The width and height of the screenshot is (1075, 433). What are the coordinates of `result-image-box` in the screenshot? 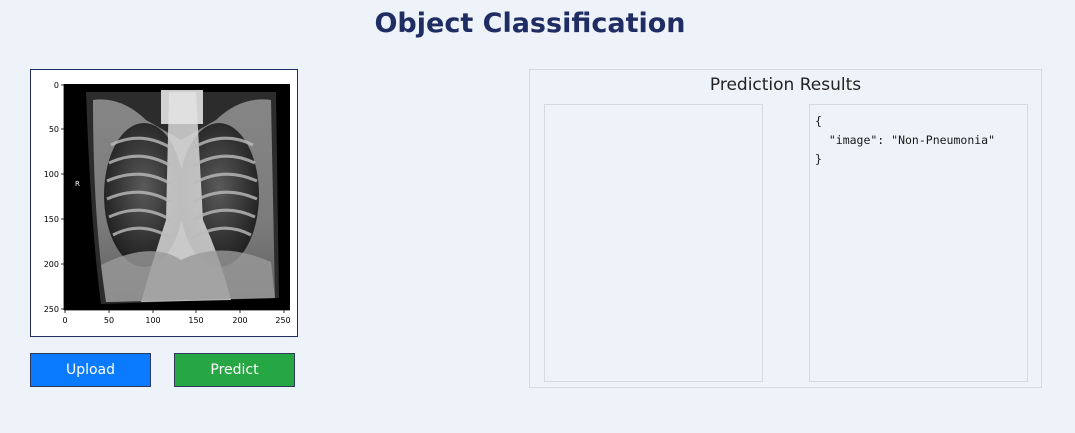 It's located at (653, 243).